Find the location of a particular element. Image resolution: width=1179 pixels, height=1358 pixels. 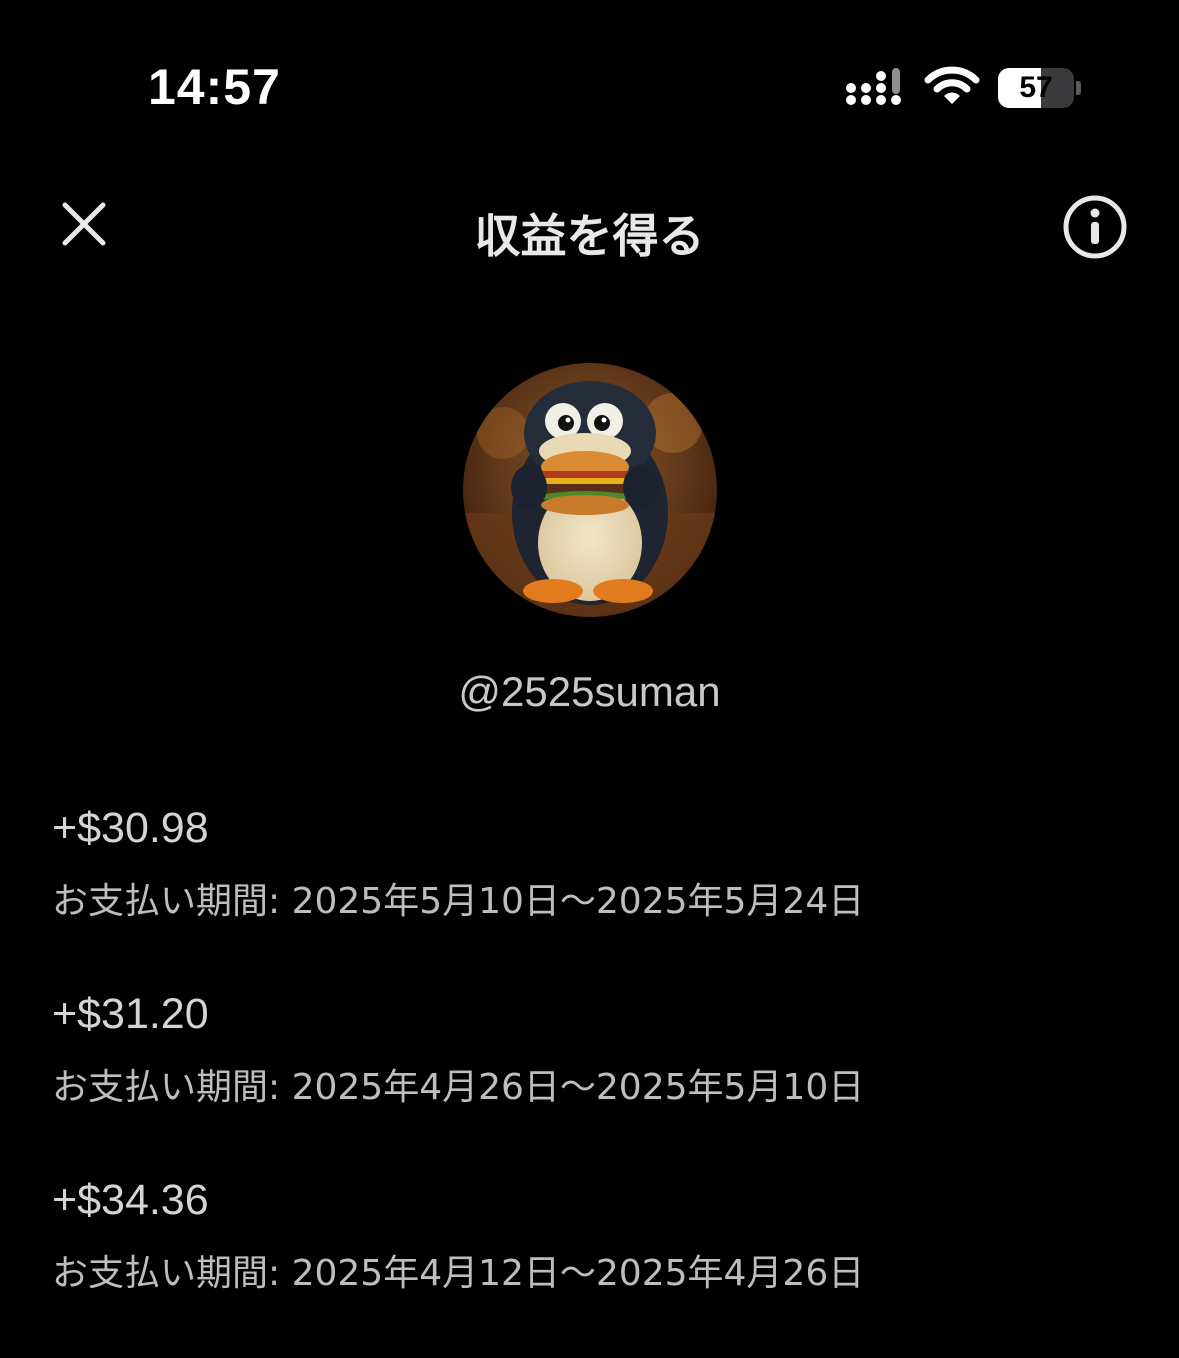

info-button is located at coordinates (1095, 229).